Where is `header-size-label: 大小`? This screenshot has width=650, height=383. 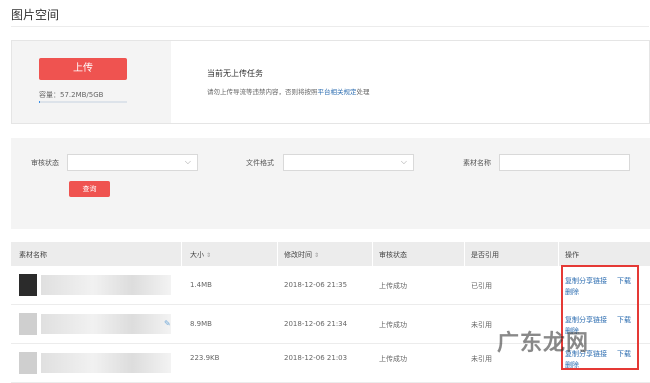 header-size-label: 大小 is located at coordinates (197, 255).